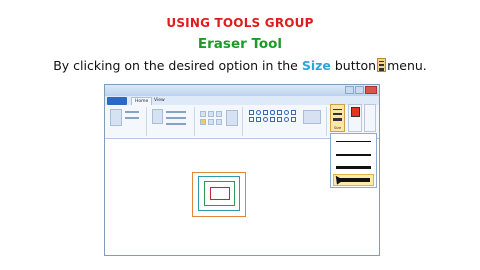 This screenshot has width=480, height=270. I want to click on shape-heart-icon, so click(286, 119).